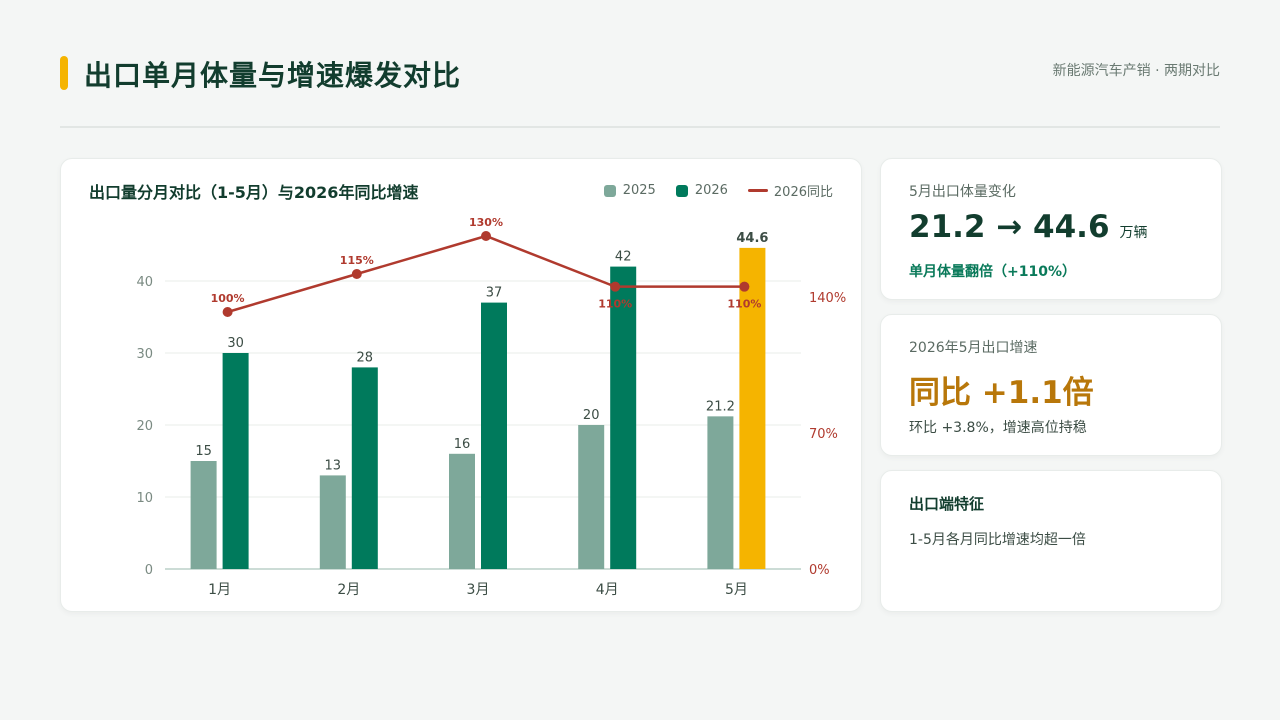 The width and height of the screenshot is (1280, 720). Describe the element at coordinates (219, 590) in the screenshot. I see `x-tick-label: 1月` at that location.